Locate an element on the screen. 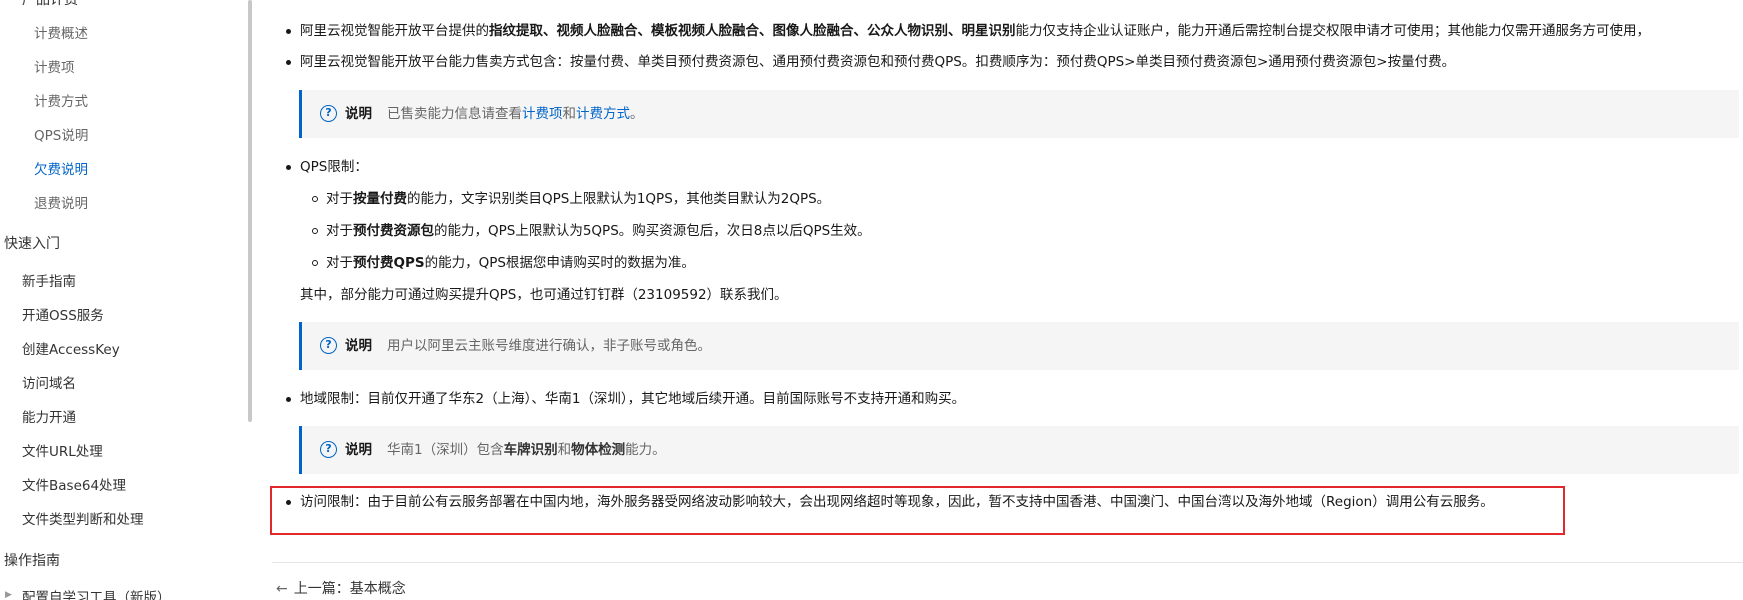  note-text: 用户以阿里云主账号维度进行确认，非子账号或角色。 is located at coordinates (549, 346).